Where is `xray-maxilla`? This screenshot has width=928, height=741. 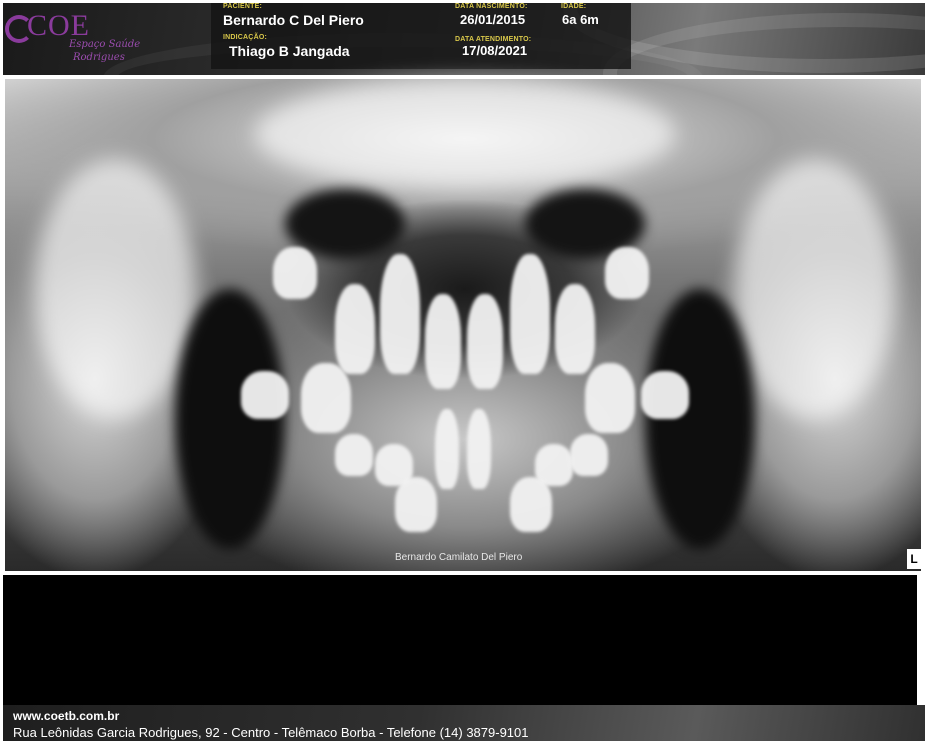 xray-maxilla is located at coordinates (465, 134).